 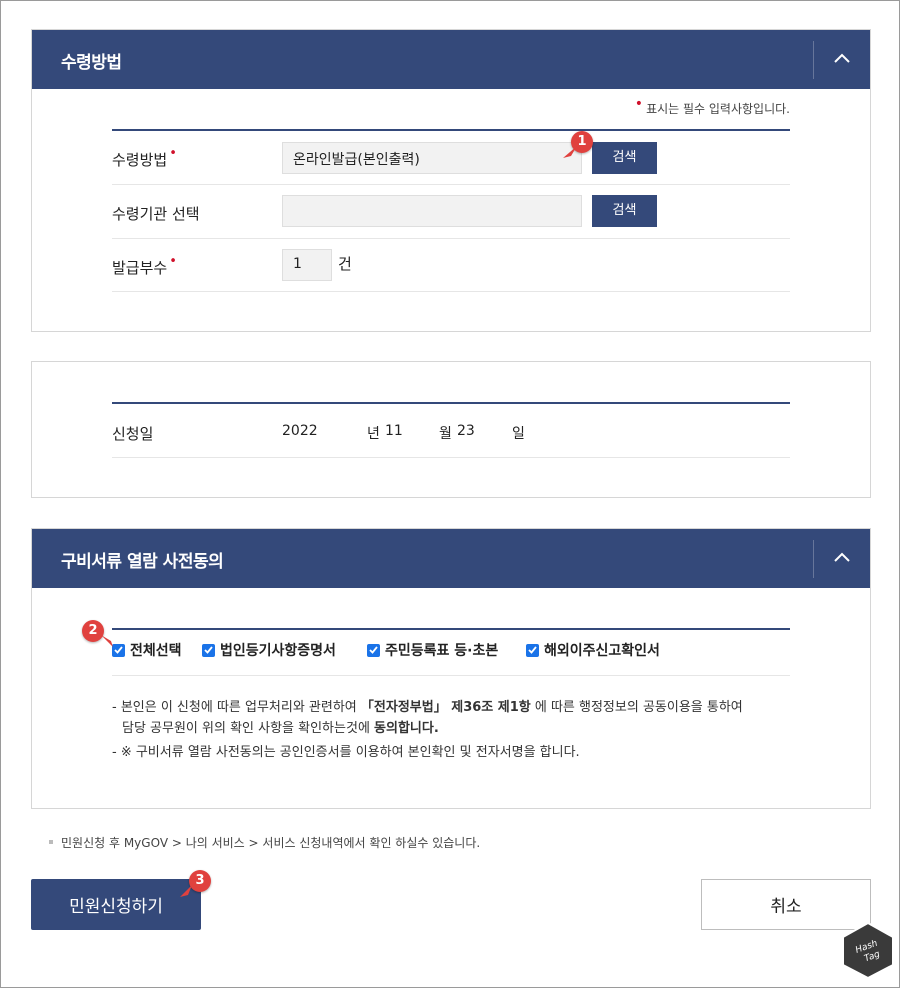 I want to click on application-date-label: 신청일, so click(x=133, y=434).